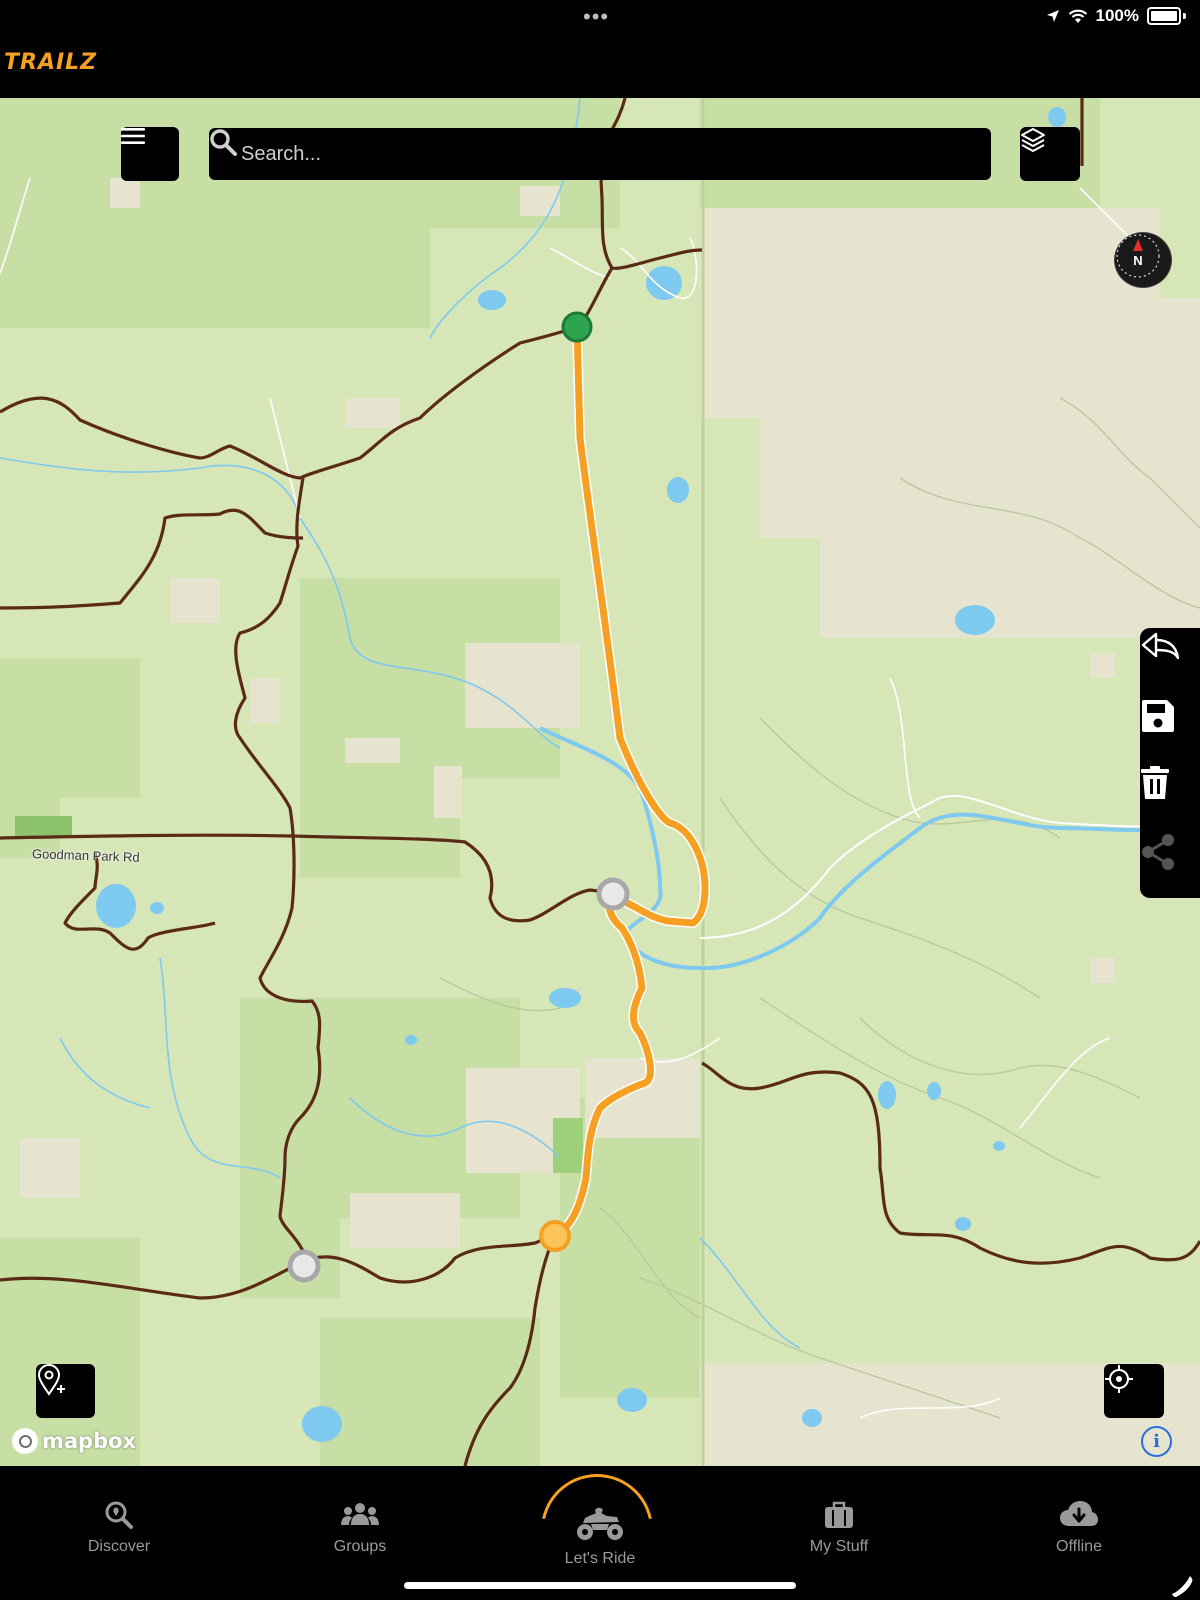 Image resolution: width=1200 pixels, height=1600 pixels. I want to click on tab-label: Discover, so click(119, 1546).